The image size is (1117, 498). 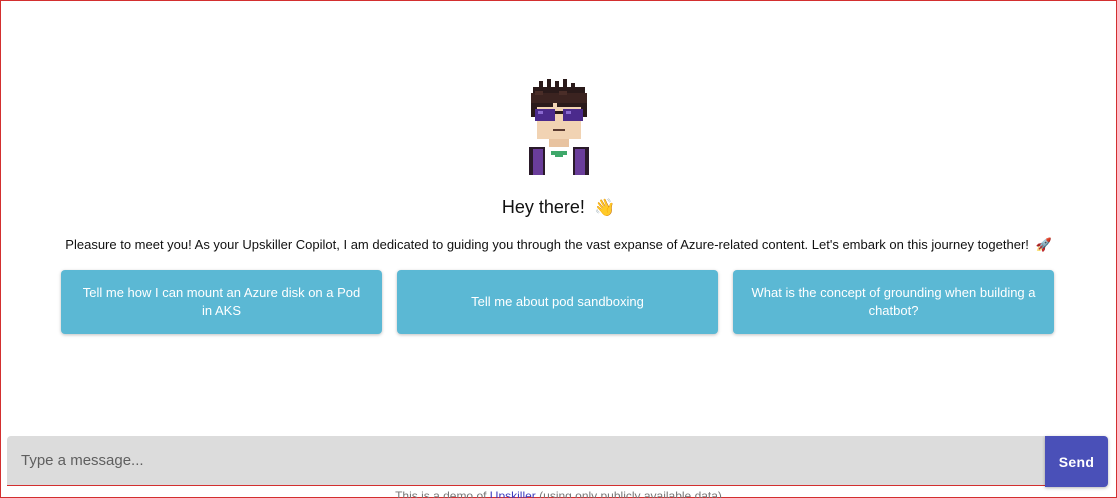 I want to click on greeting-text: Hey there!, so click(x=543, y=207).